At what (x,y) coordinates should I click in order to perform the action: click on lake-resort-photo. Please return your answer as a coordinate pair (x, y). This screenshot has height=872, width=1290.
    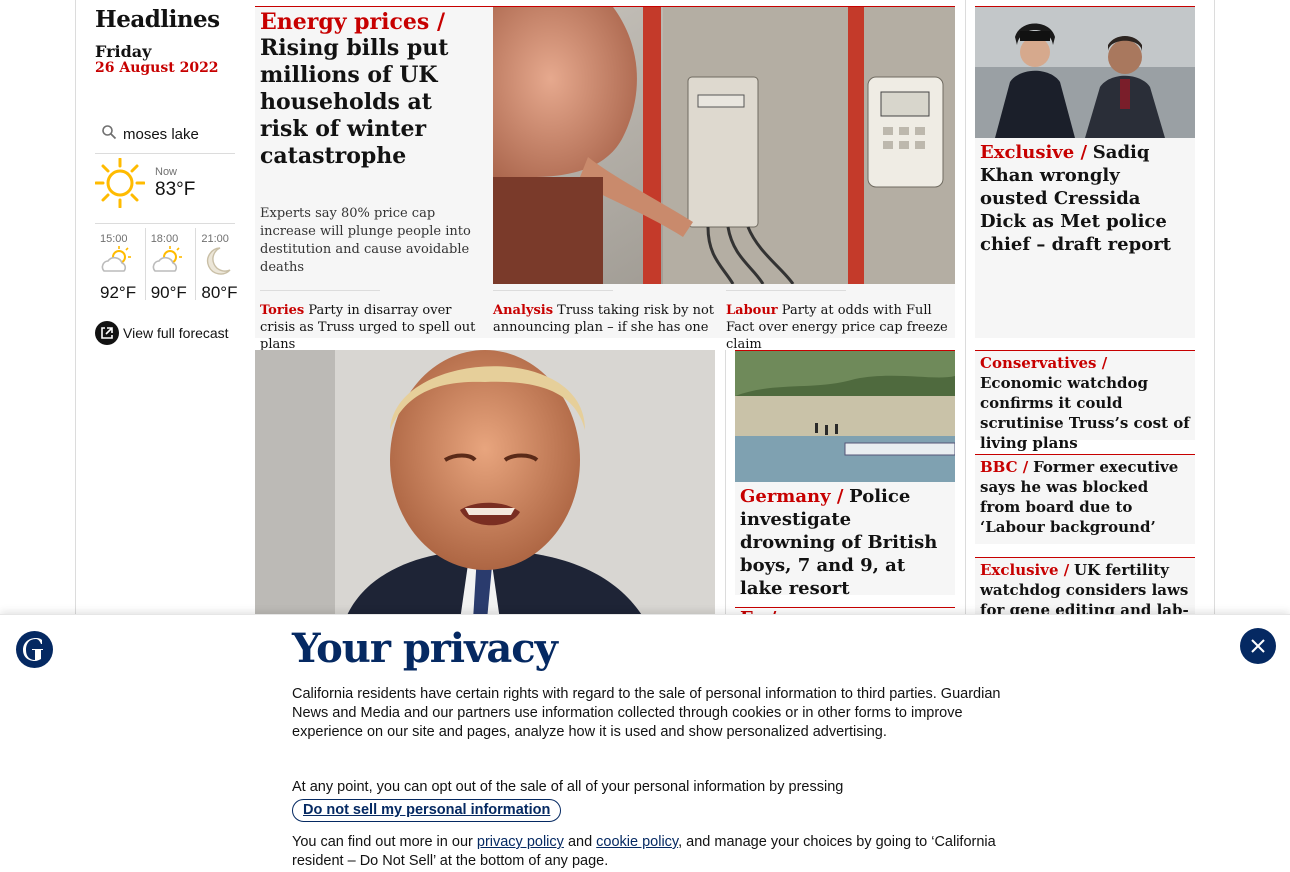
    Looking at the image, I should click on (845, 416).